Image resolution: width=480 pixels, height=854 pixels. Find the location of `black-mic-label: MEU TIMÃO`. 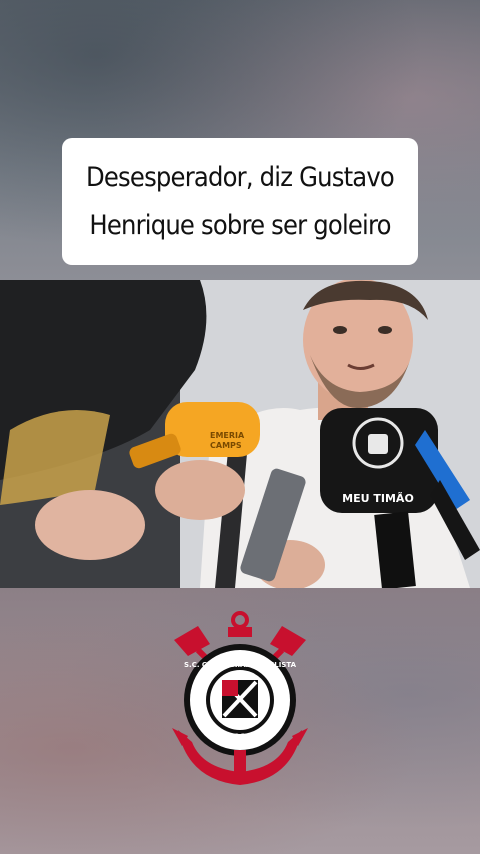

black-mic-label: MEU TIMÃO is located at coordinates (378, 498).